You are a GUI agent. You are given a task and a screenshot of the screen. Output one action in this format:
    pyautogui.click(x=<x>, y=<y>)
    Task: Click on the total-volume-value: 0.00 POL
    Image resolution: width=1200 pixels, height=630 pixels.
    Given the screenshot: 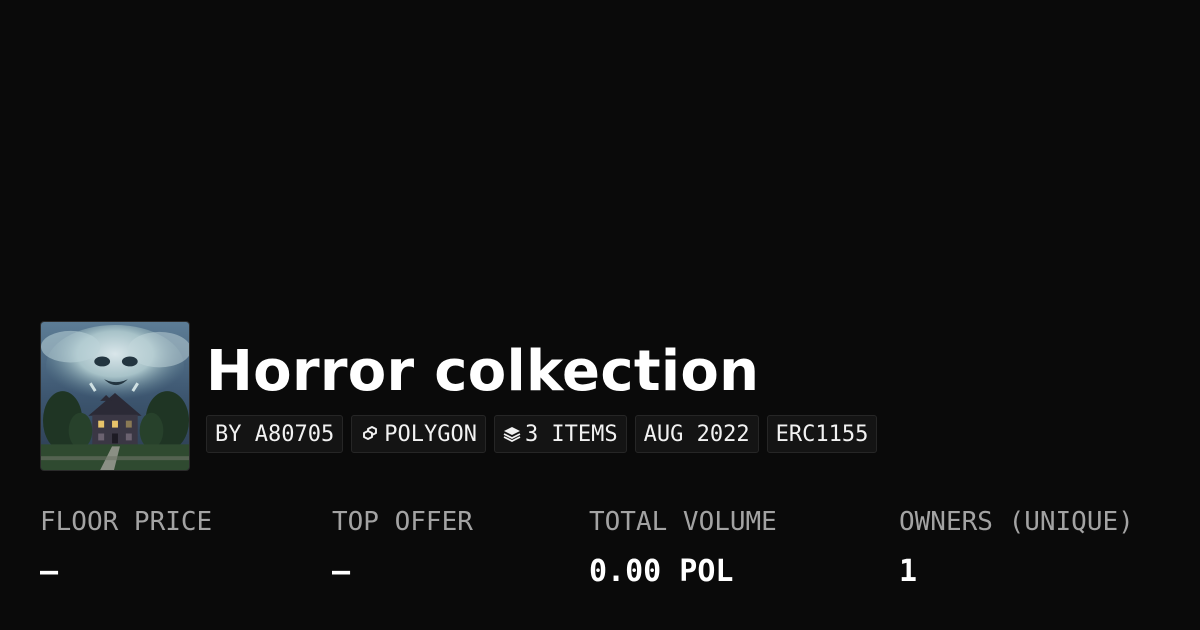 What is the action you would take?
    pyautogui.click(x=661, y=571)
    